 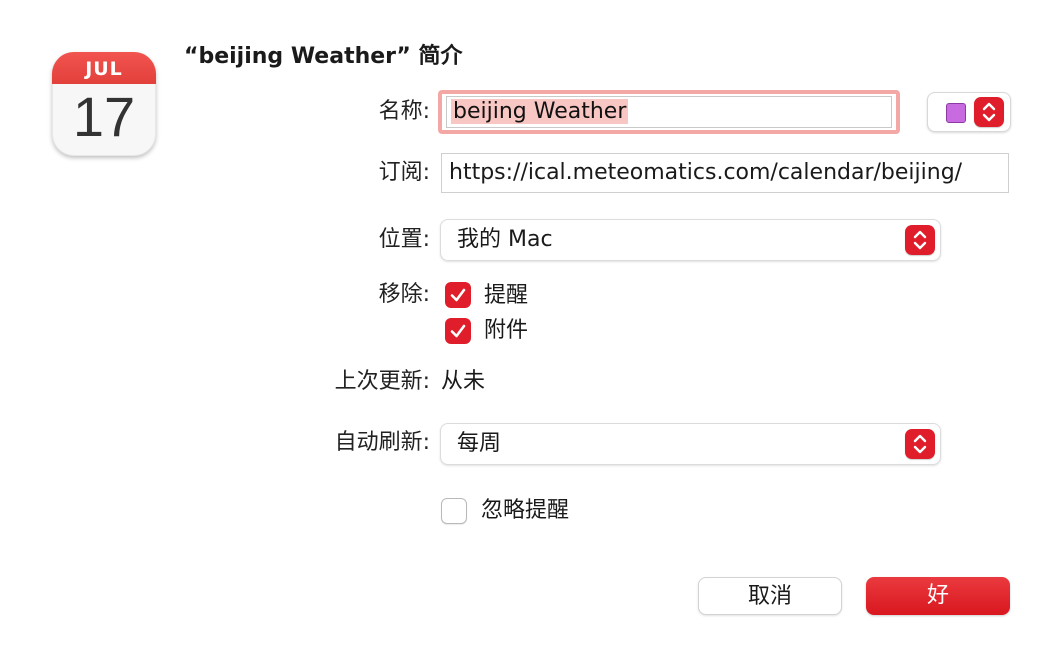 I want to click on location-label: 位置:, so click(x=404, y=239).